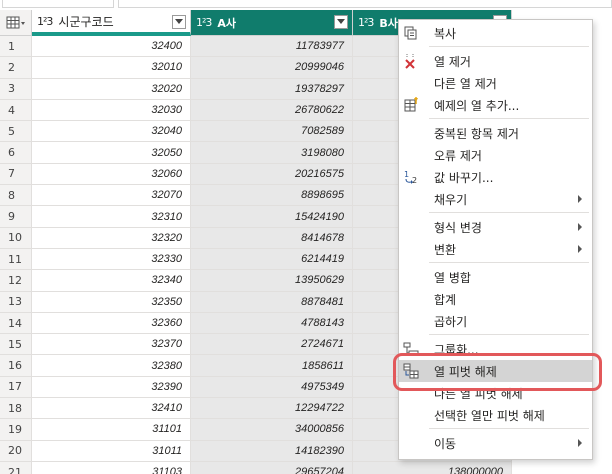 Image resolution: width=612 pixels, height=474 pixels. I want to click on row-number: 18, so click(16, 409).